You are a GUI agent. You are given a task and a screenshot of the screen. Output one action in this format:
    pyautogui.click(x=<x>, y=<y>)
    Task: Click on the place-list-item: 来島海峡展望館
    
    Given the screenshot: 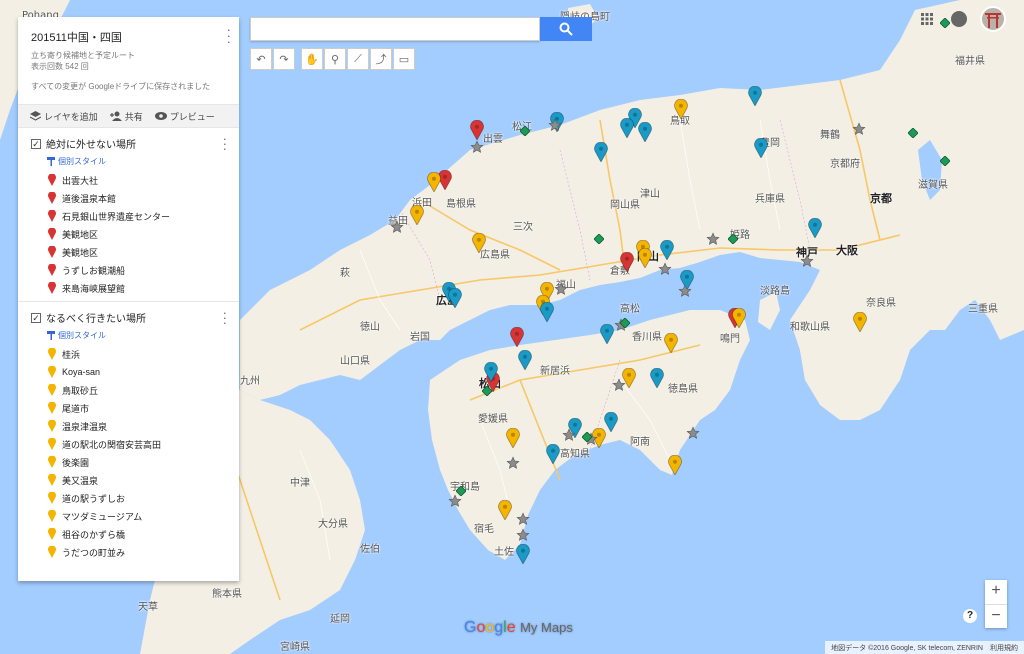 What is the action you would take?
    pyautogui.click(x=130, y=288)
    